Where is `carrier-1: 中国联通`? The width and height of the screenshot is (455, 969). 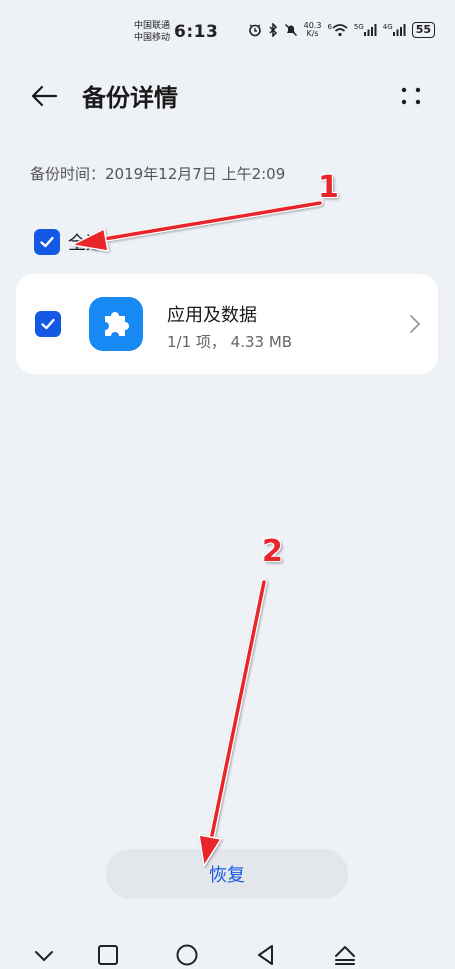 carrier-1: 中国联通 is located at coordinates (152, 26).